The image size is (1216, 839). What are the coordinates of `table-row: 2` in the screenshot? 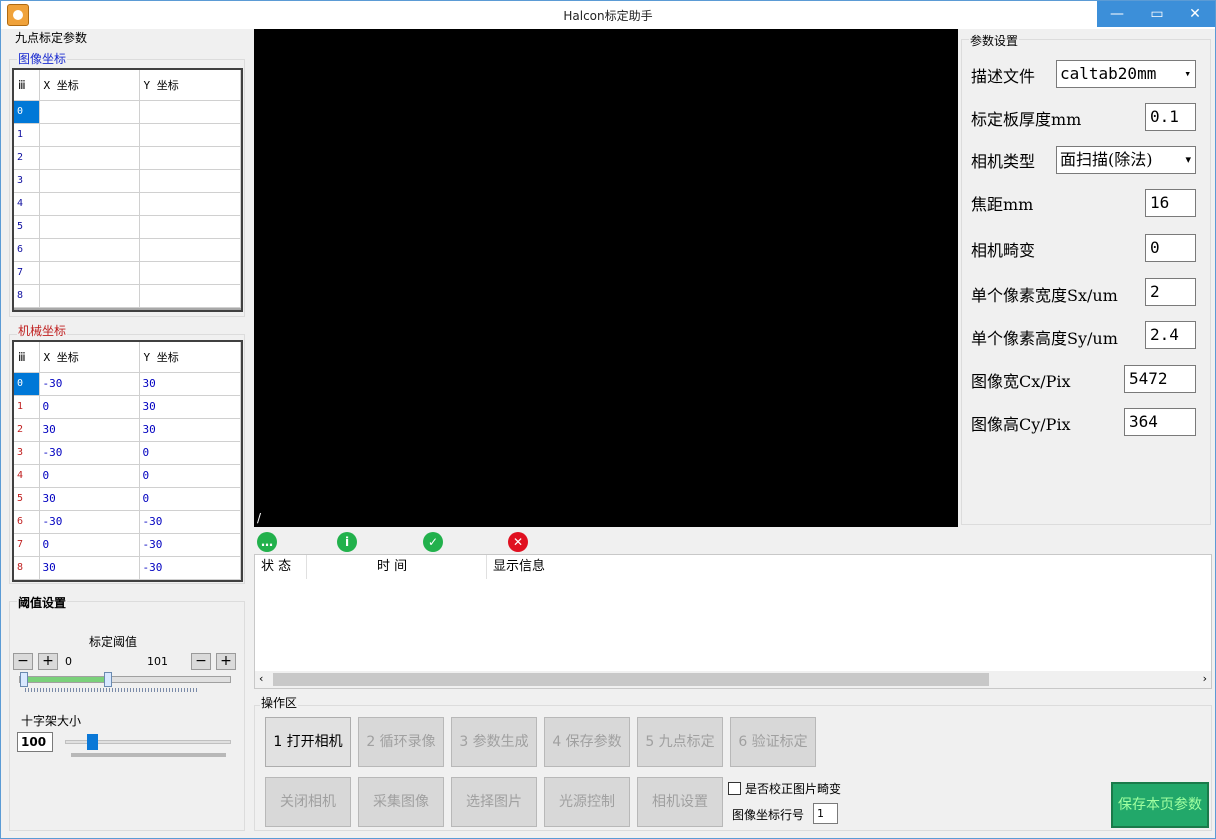 It's located at (127, 158).